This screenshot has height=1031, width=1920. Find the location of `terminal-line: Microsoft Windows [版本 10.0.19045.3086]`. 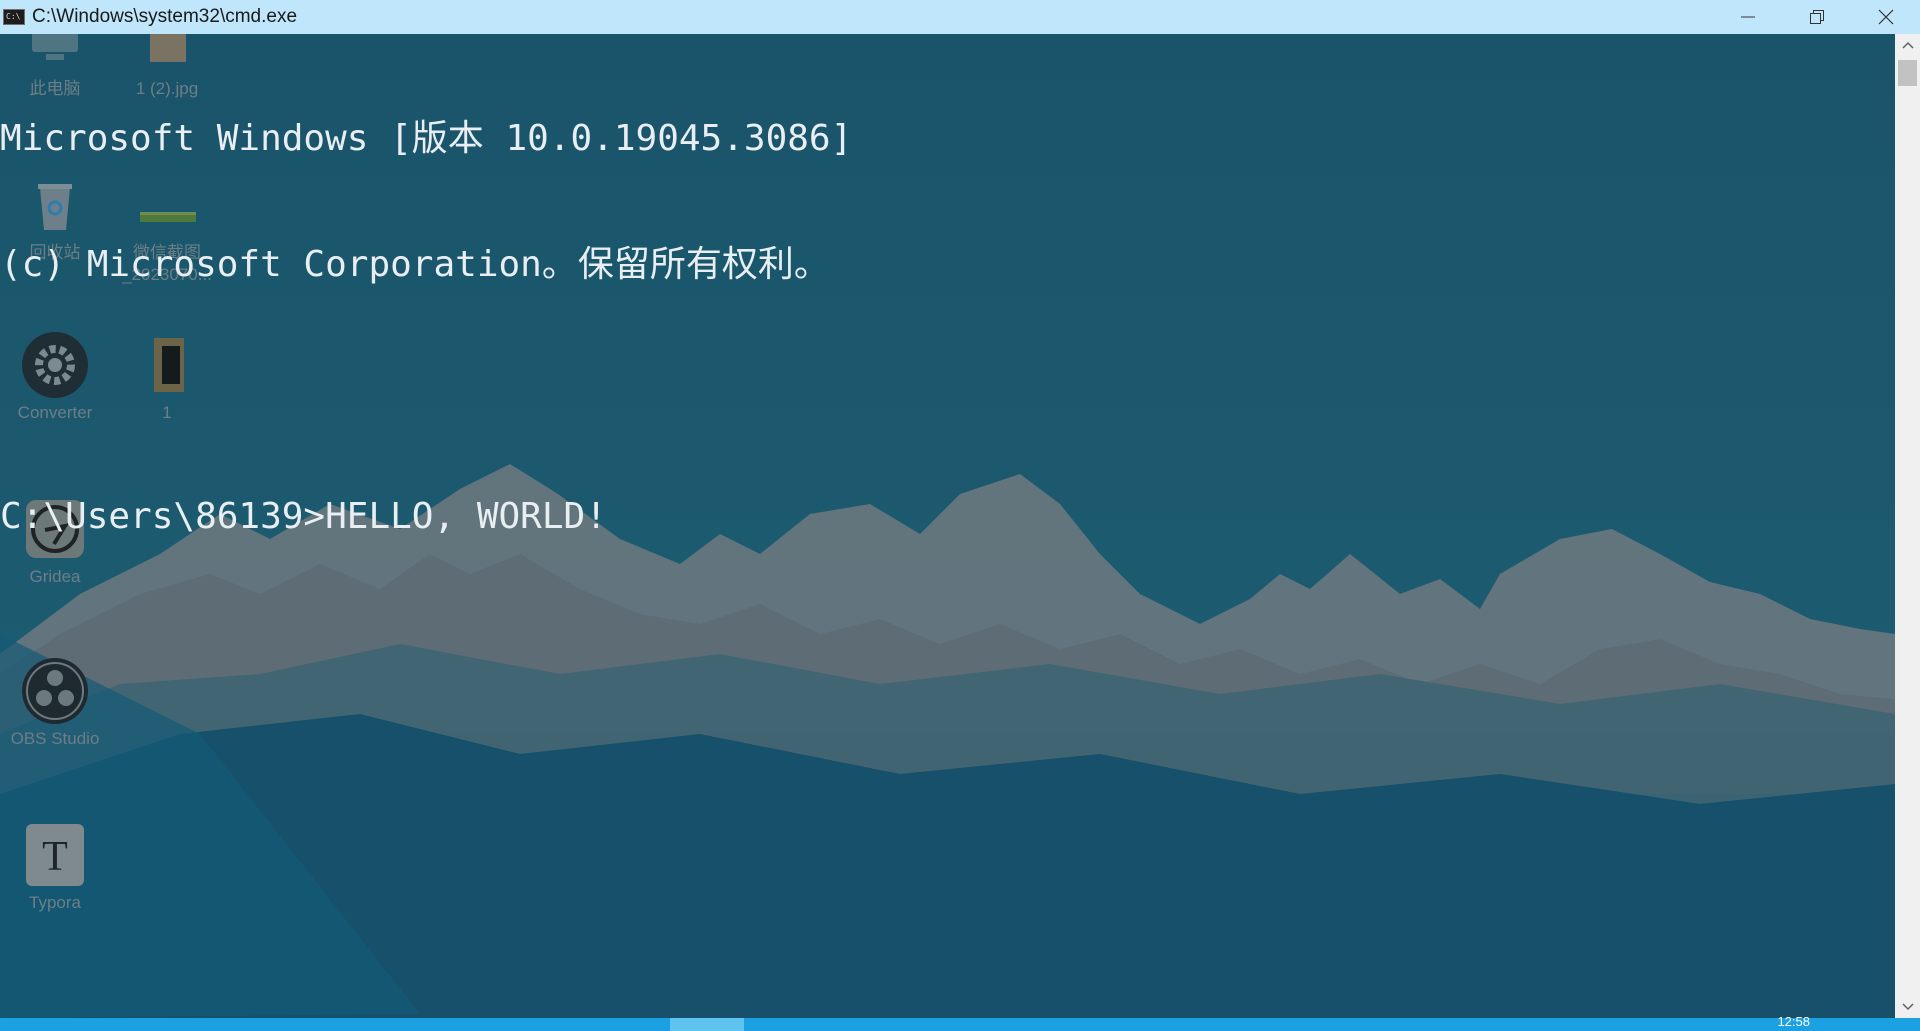

terminal-line: Microsoft Windows [版本 10.0.19045.3086] is located at coordinates (426, 138).